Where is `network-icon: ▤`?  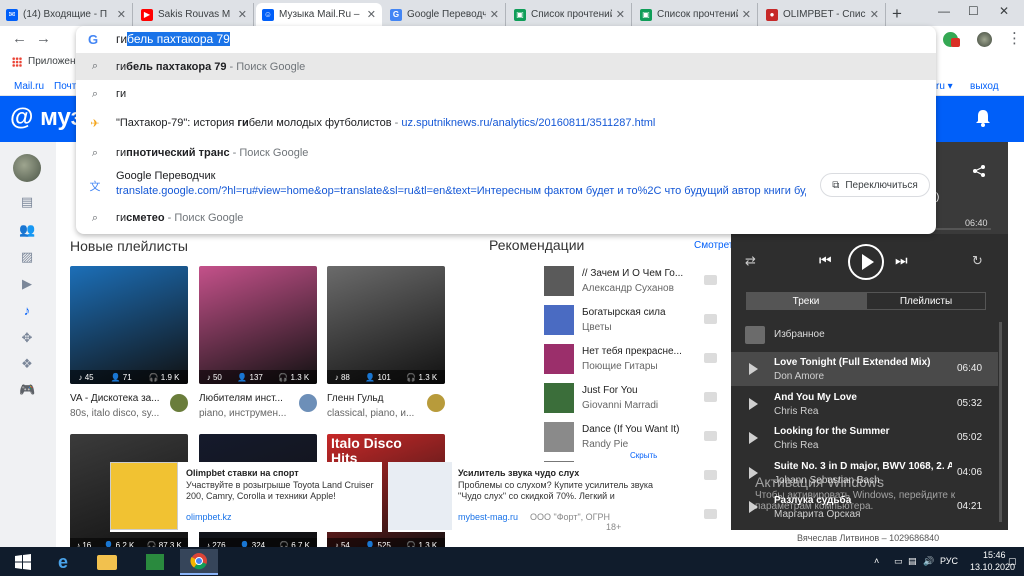 network-icon: ▤ is located at coordinates (912, 561).